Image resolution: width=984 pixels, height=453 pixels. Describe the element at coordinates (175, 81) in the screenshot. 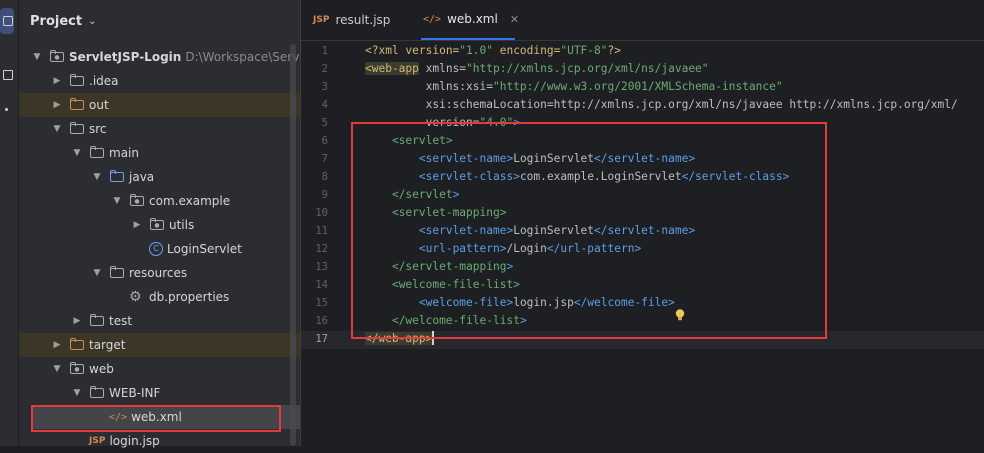

I see `tree-item-idea: ▶ .idea` at that location.